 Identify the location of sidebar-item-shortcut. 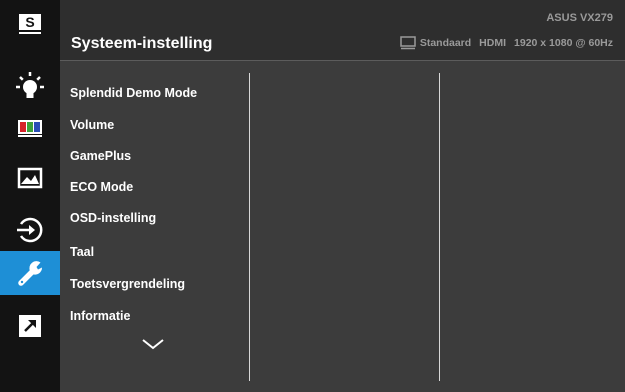
(30, 326).